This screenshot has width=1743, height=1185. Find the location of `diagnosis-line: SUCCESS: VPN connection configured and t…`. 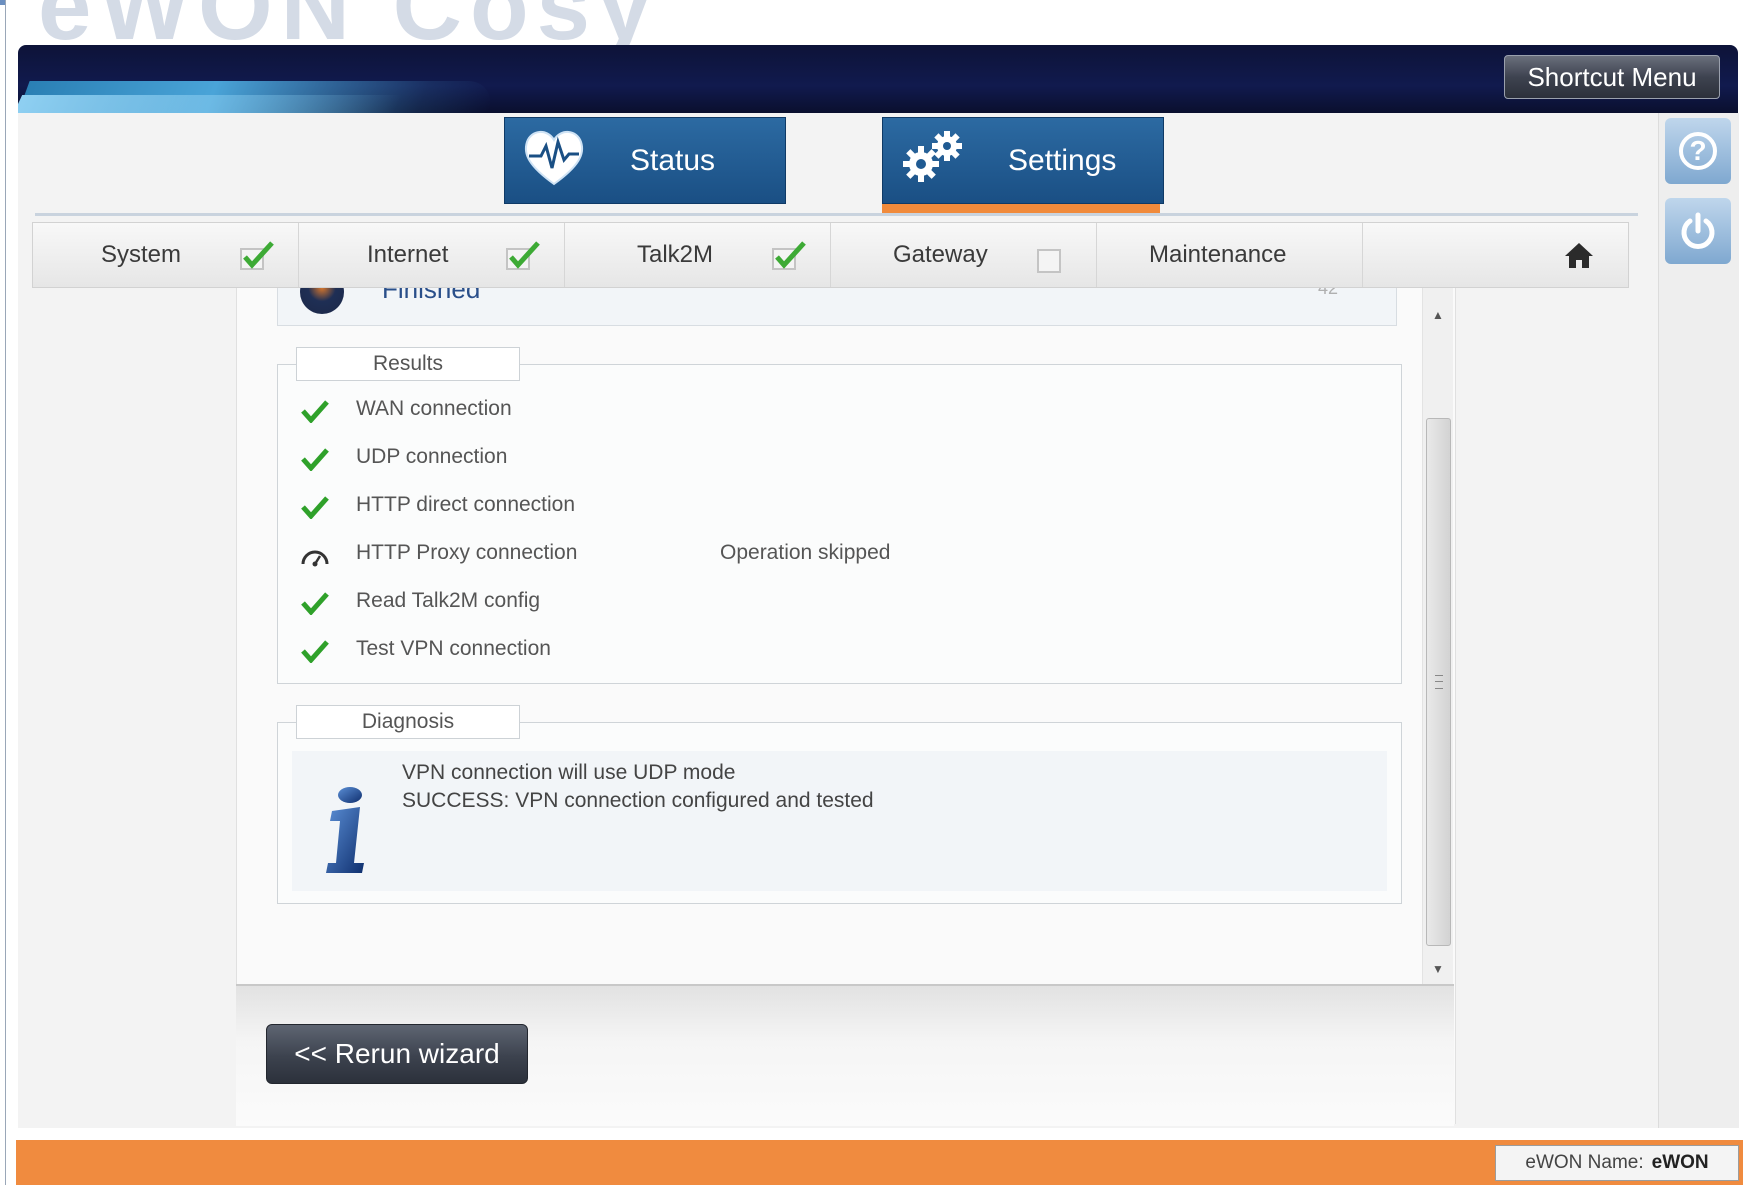

diagnosis-line: SUCCESS: VPN connection configured and t… is located at coordinates (638, 800).